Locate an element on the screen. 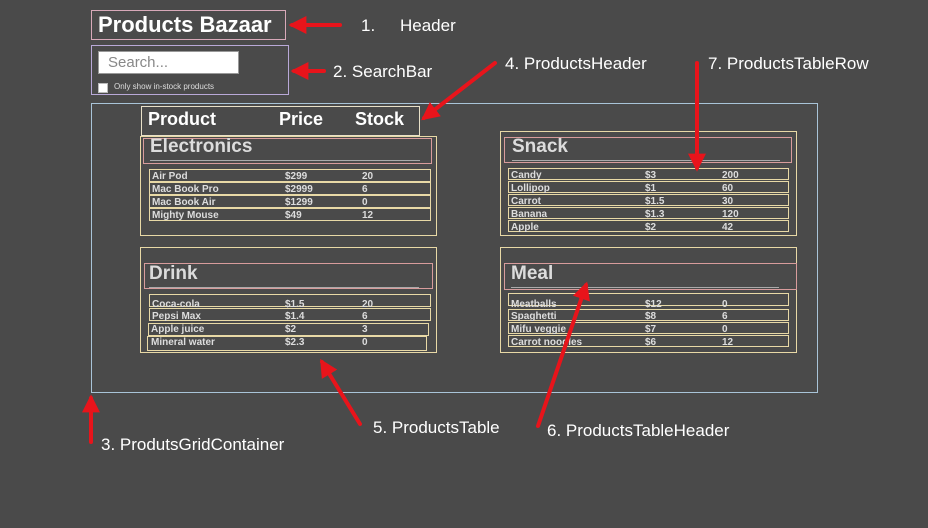 The image size is (928, 528). arrow-table-header is located at coordinates (563, 354).